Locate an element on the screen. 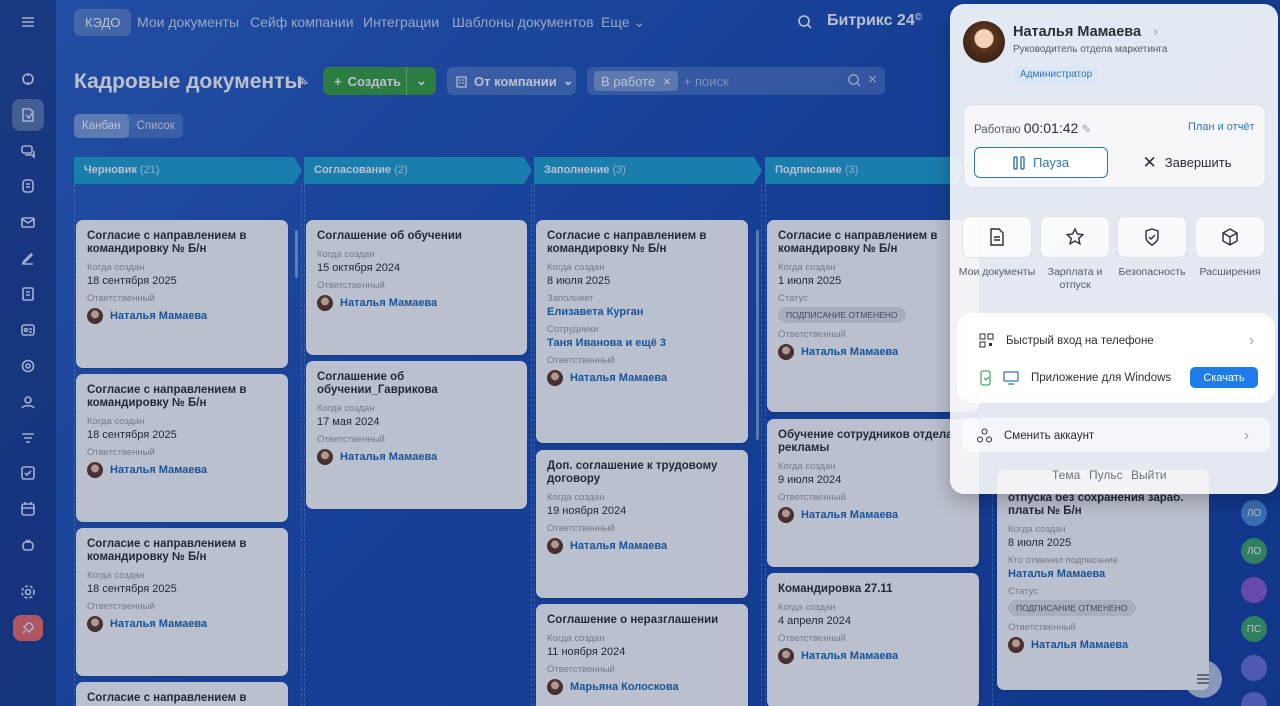 This screenshot has height=706, width=1280. users-icon is located at coordinates (28, 402).